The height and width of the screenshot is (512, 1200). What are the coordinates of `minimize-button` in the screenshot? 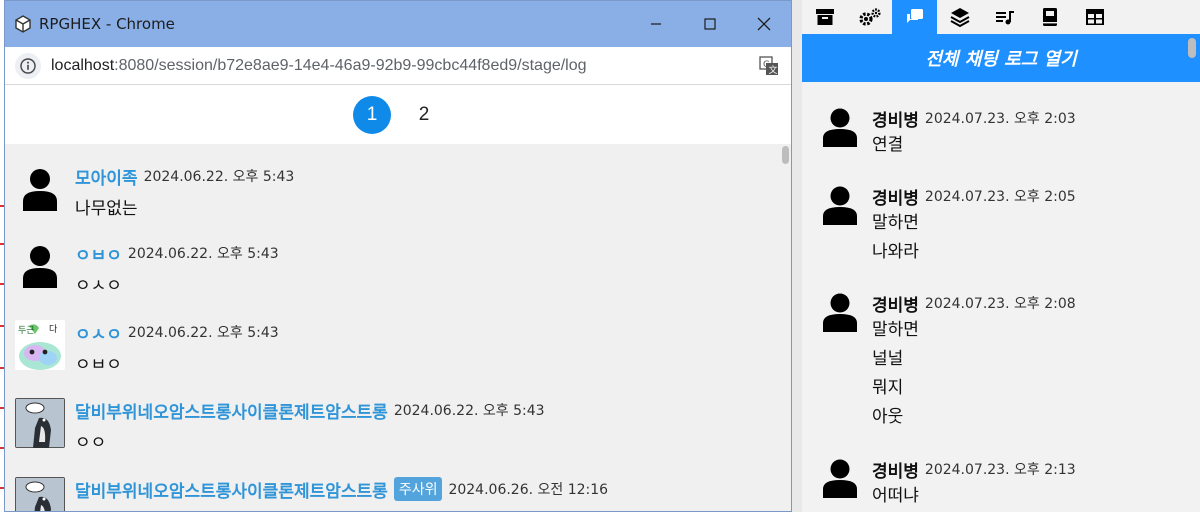 It's located at (656, 24).